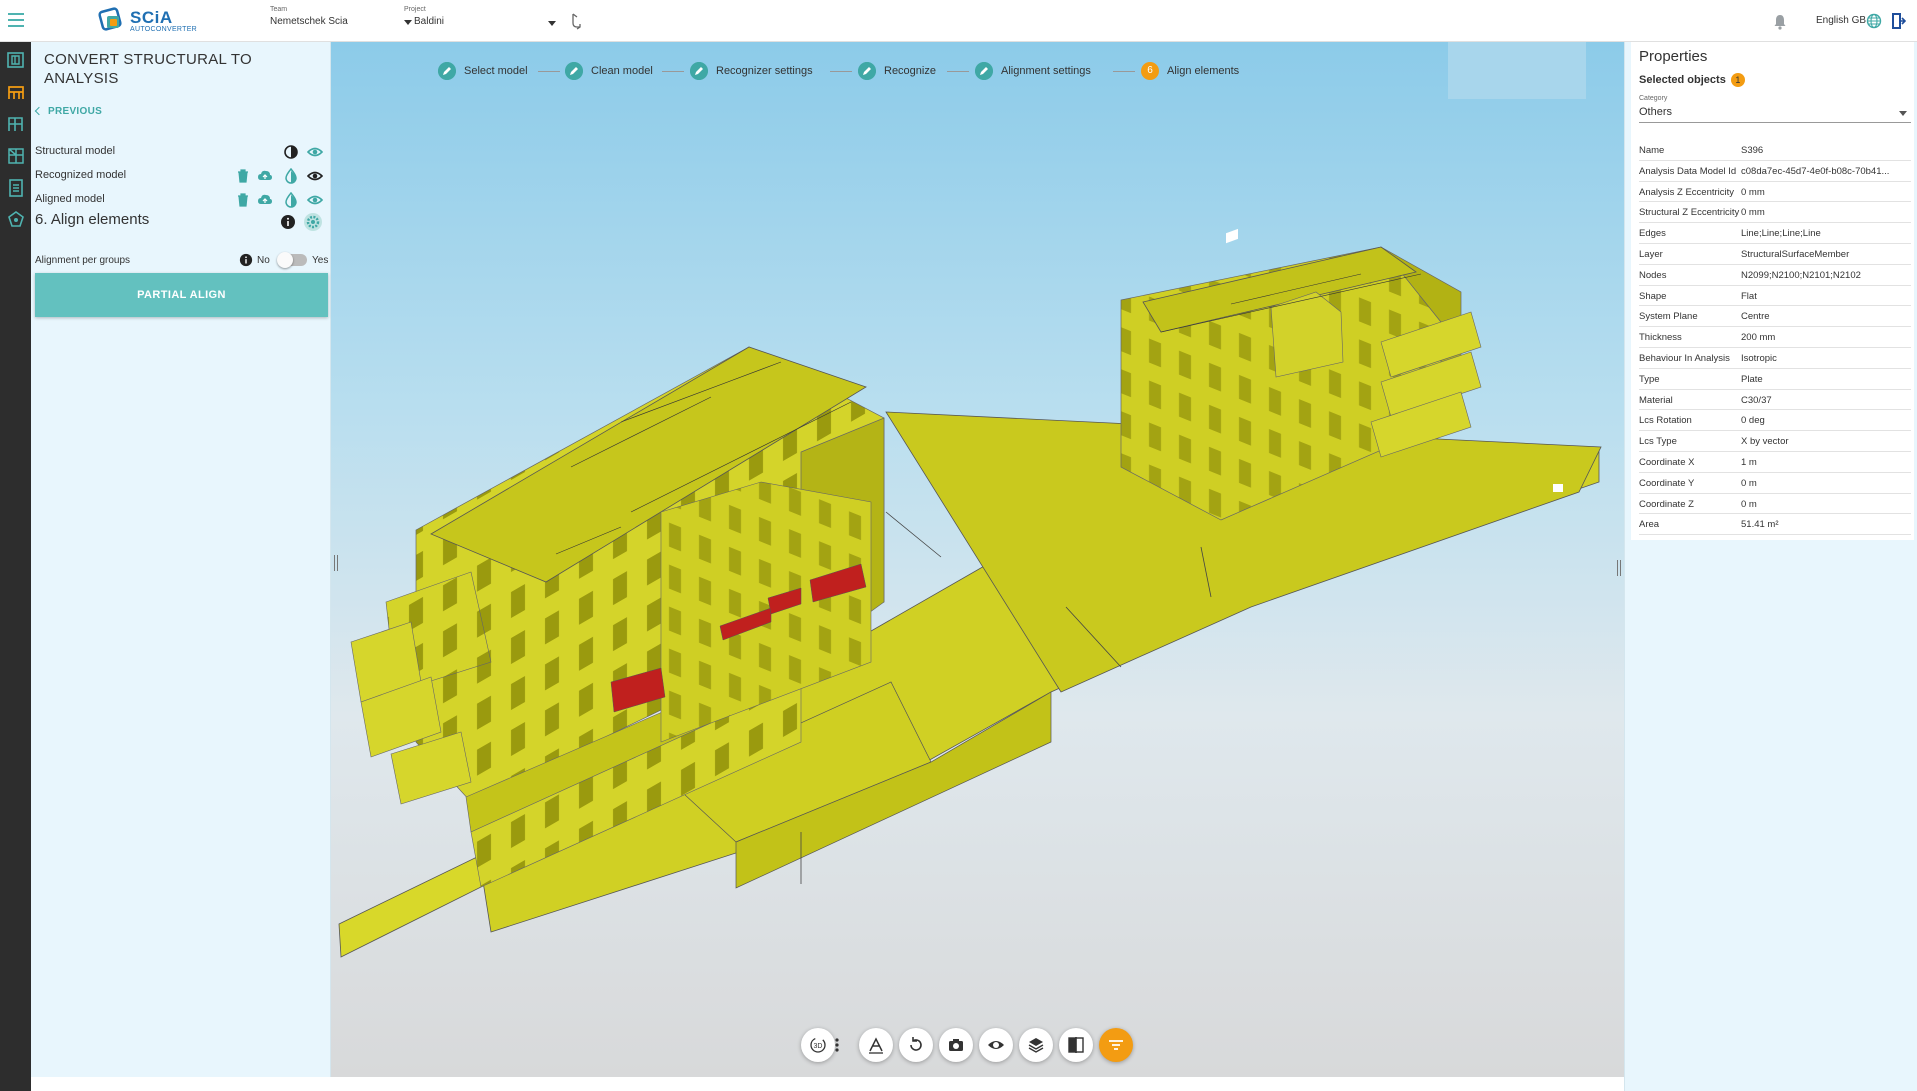  What do you see at coordinates (1656, 112) in the screenshot?
I see `category-value: Others` at bounding box center [1656, 112].